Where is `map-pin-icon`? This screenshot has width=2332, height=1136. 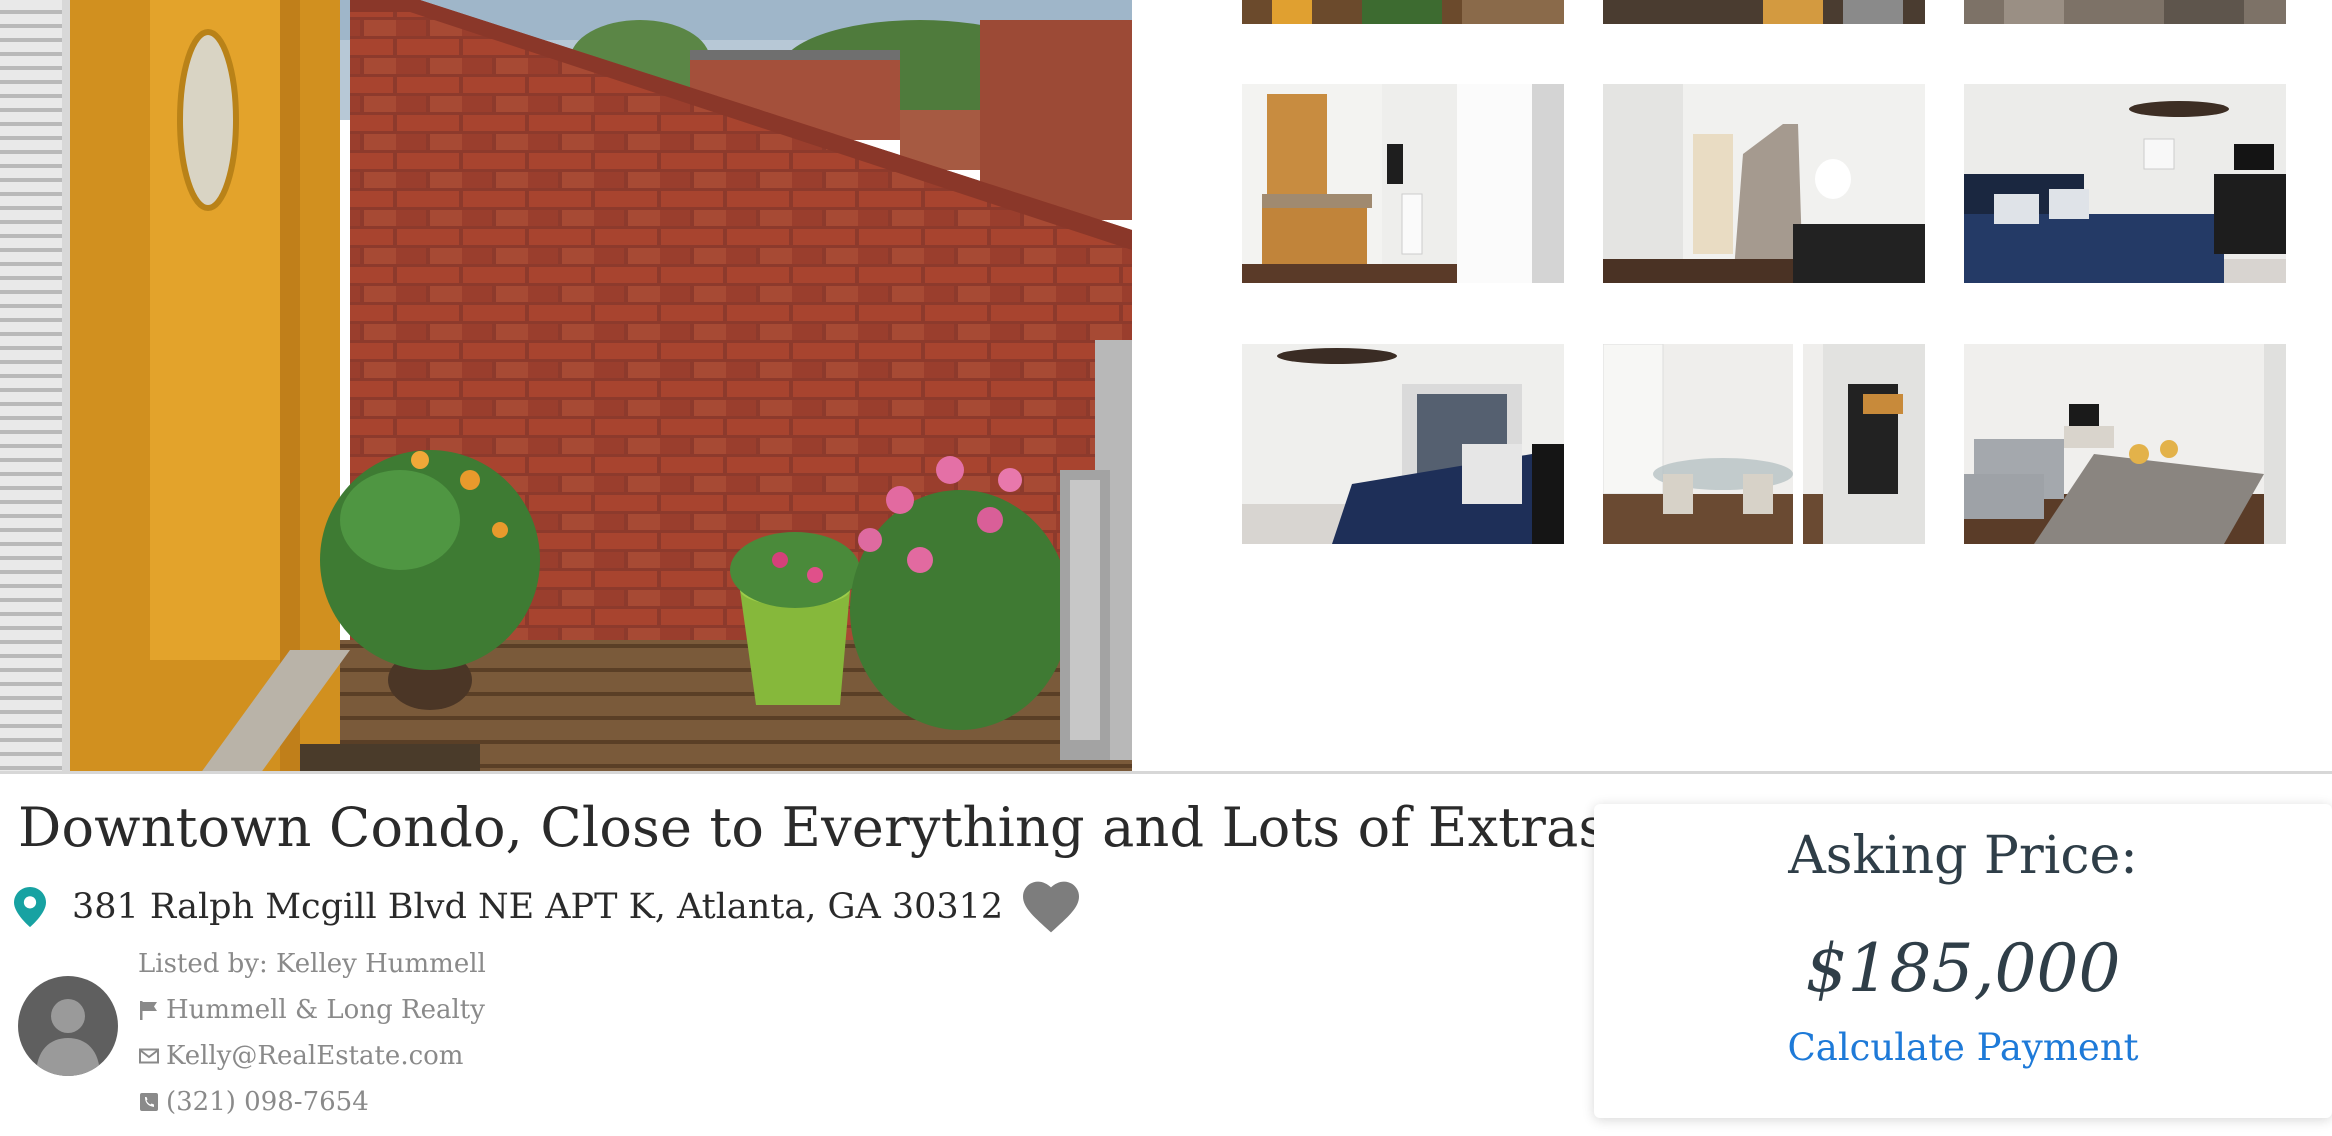
map-pin-icon is located at coordinates (30, 907).